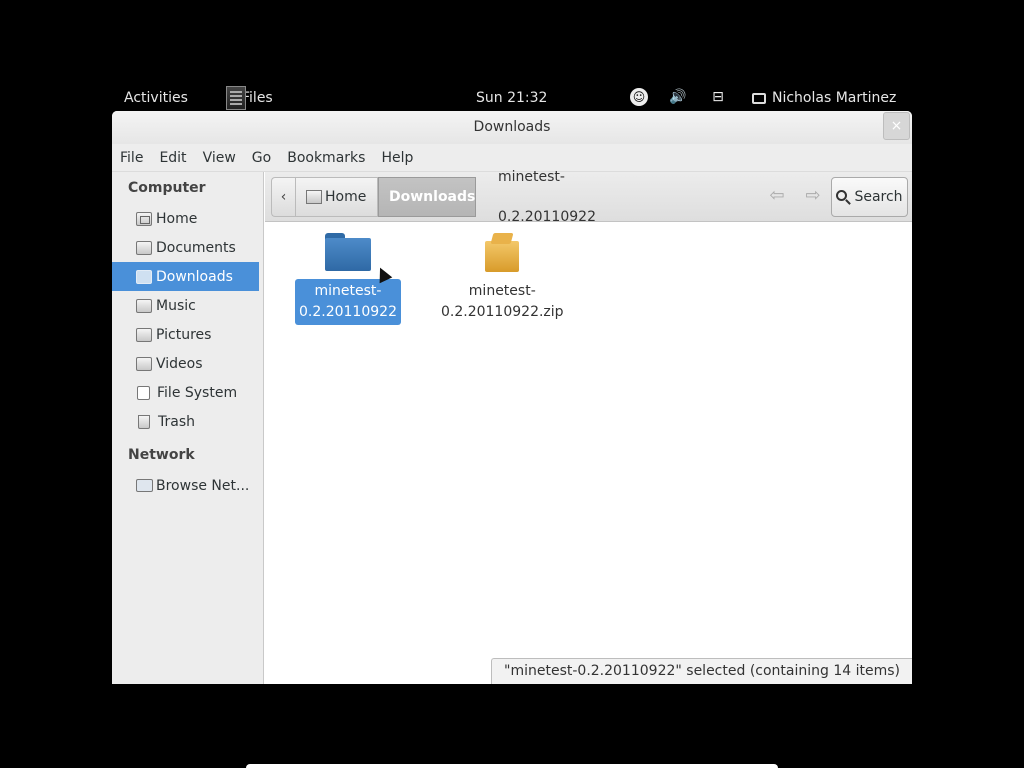 This screenshot has height=768, width=1024. I want to click on menu-view: View, so click(219, 158).